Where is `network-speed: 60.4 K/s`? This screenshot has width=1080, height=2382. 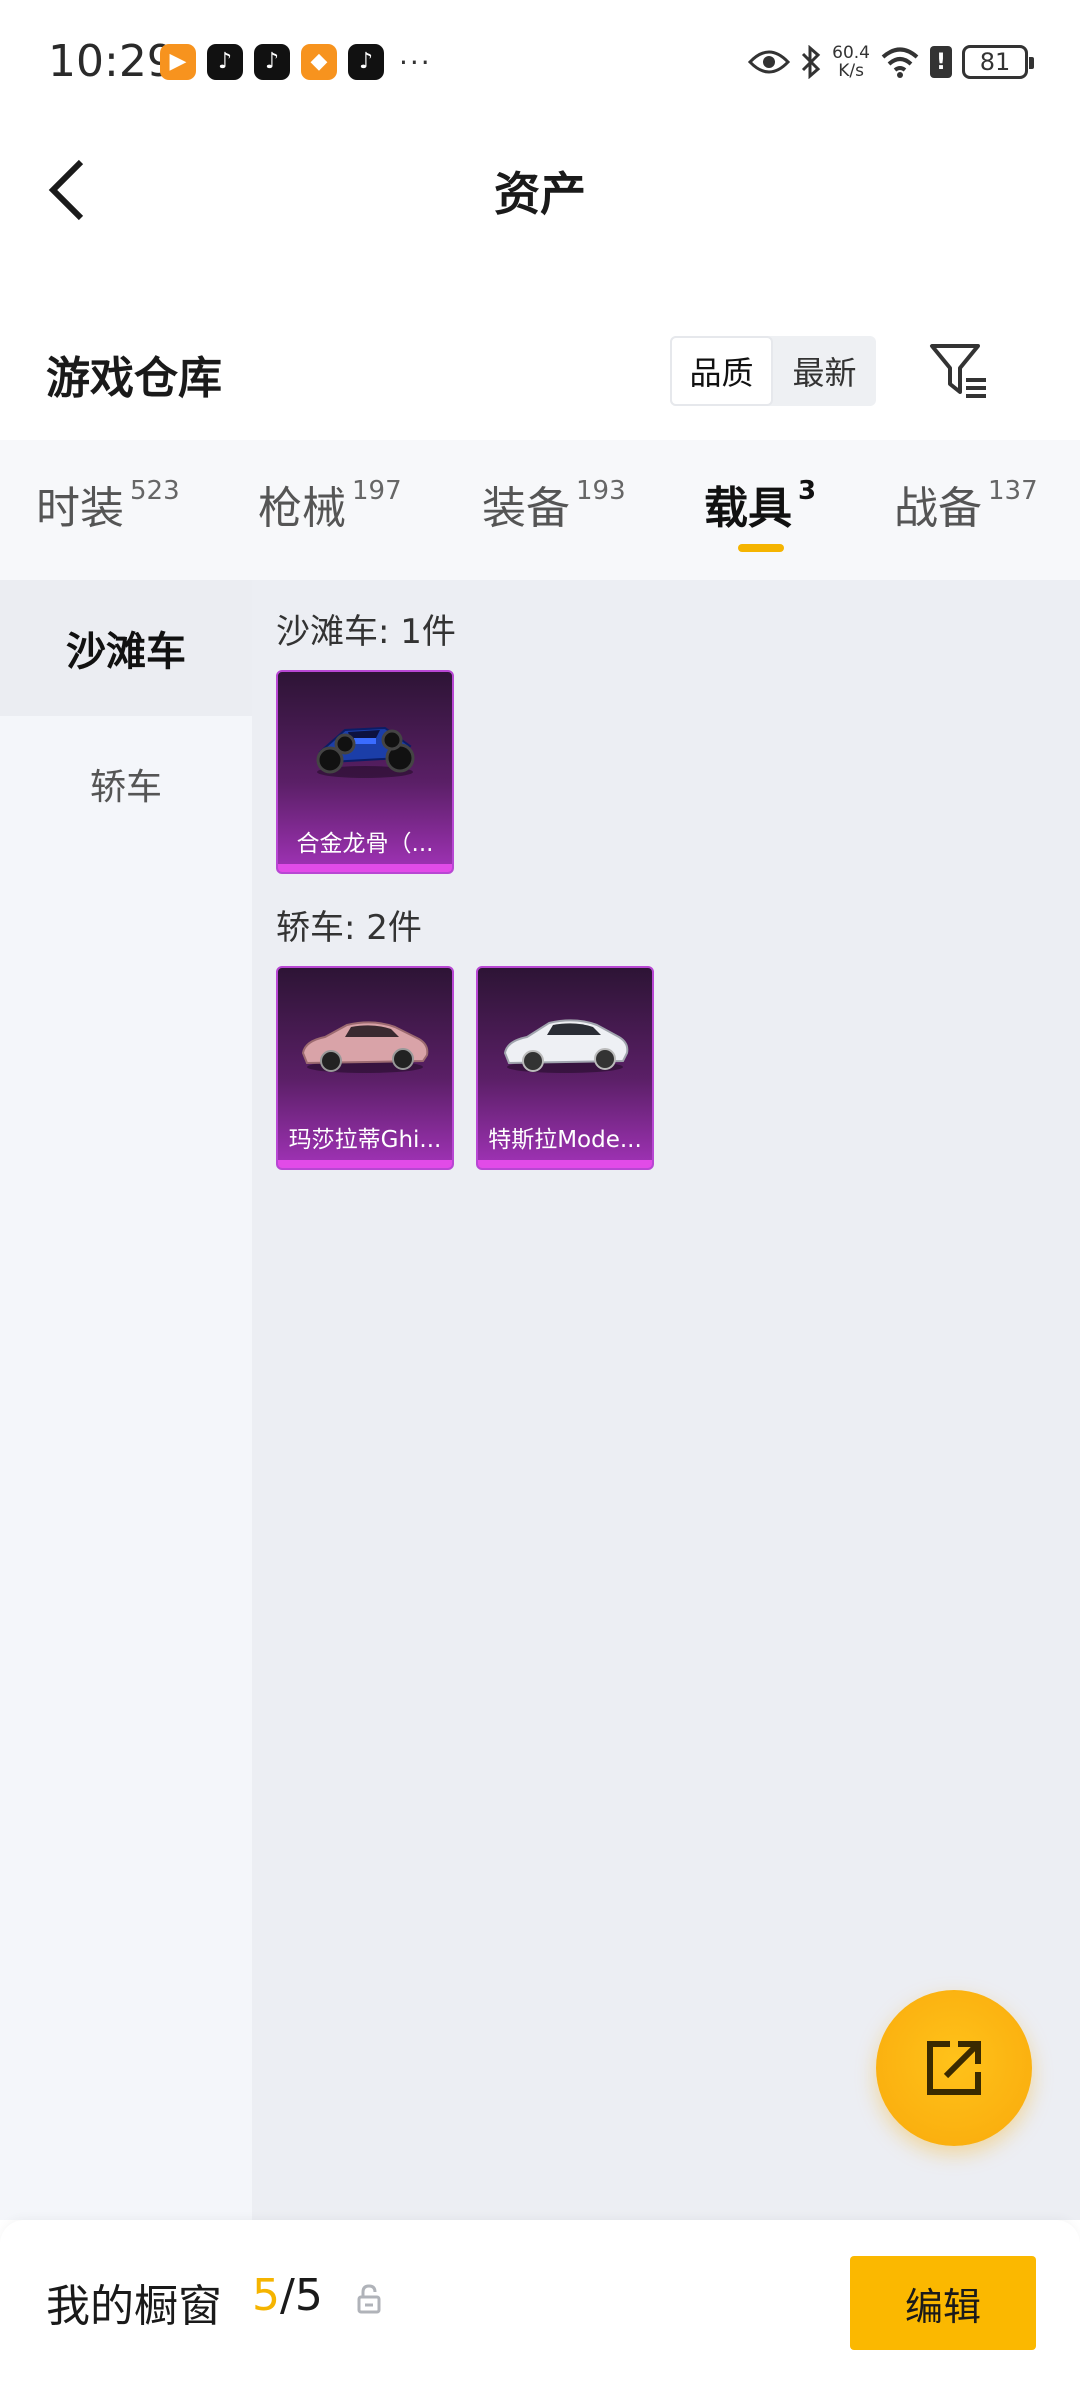
network-speed: 60.4 K/s is located at coordinates (851, 62).